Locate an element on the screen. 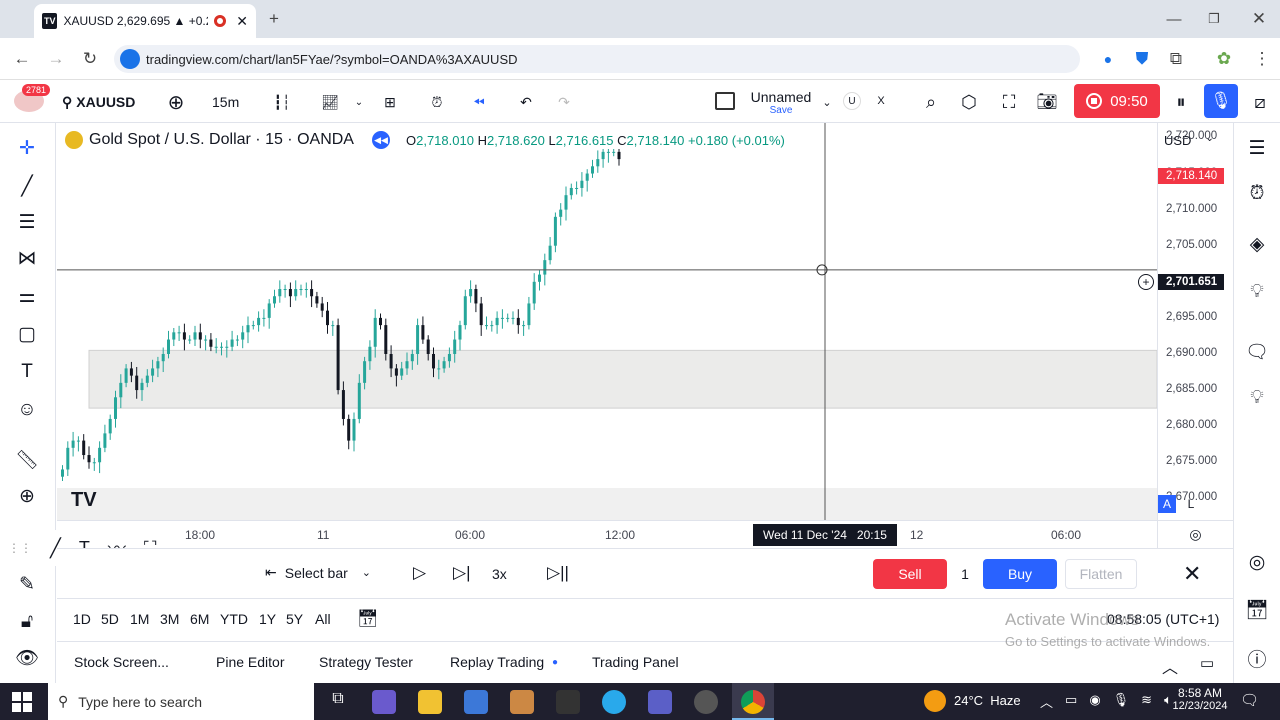 The image size is (1280, 720). maximize-panel-icon: ▭ is located at coordinates (1207, 663).